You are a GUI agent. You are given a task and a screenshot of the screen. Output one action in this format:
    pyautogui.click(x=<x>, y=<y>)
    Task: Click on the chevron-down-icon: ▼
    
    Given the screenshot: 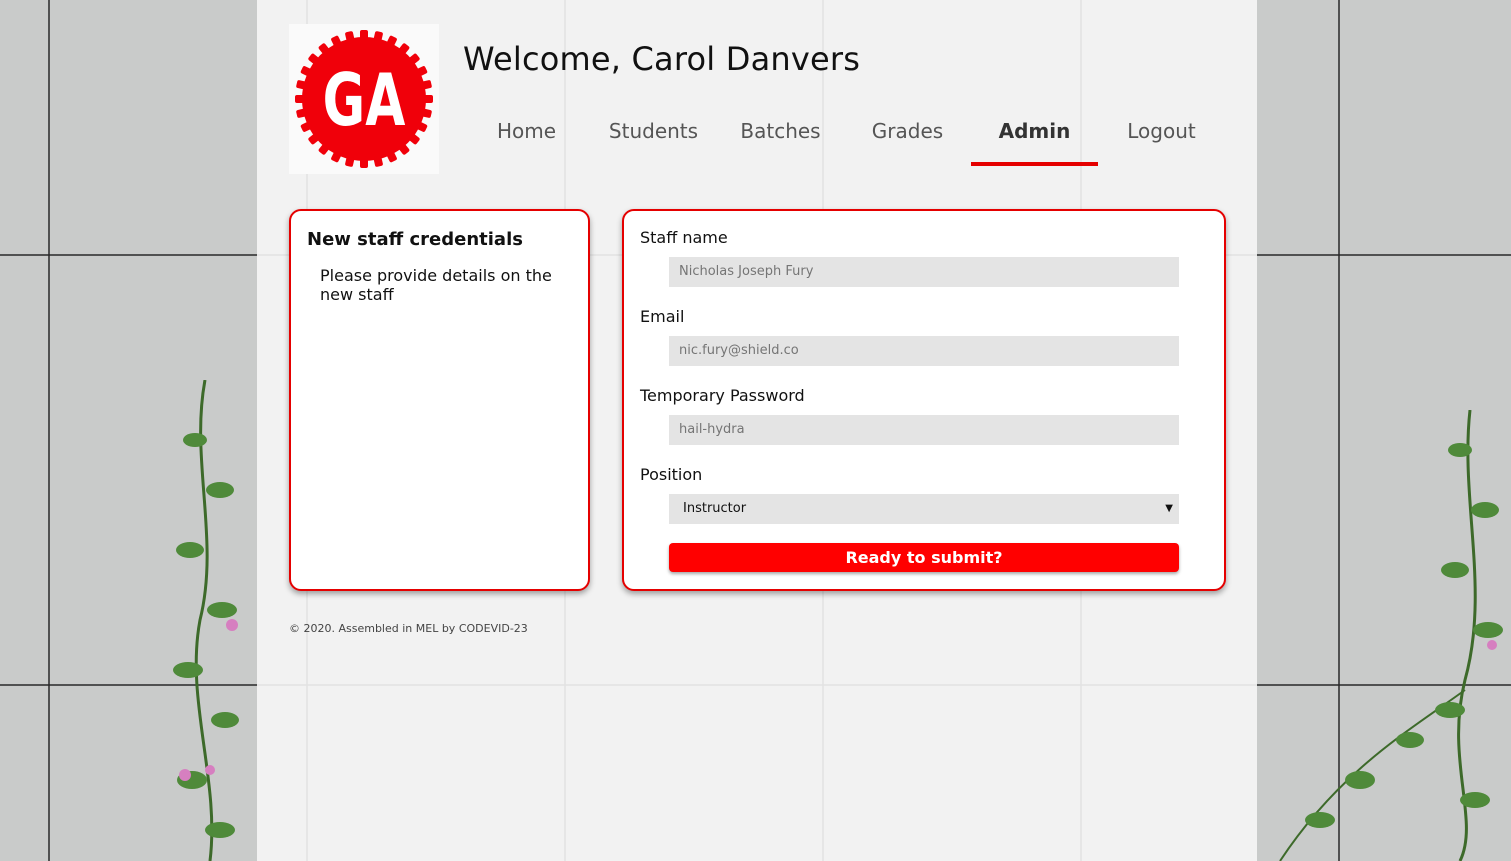 What is the action you would take?
    pyautogui.click(x=1169, y=508)
    